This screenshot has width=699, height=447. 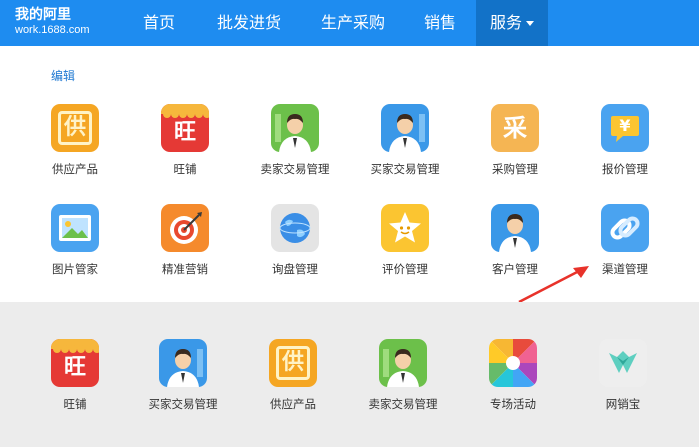 What do you see at coordinates (530, 23) in the screenshot?
I see `caret-down-icon` at bounding box center [530, 23].